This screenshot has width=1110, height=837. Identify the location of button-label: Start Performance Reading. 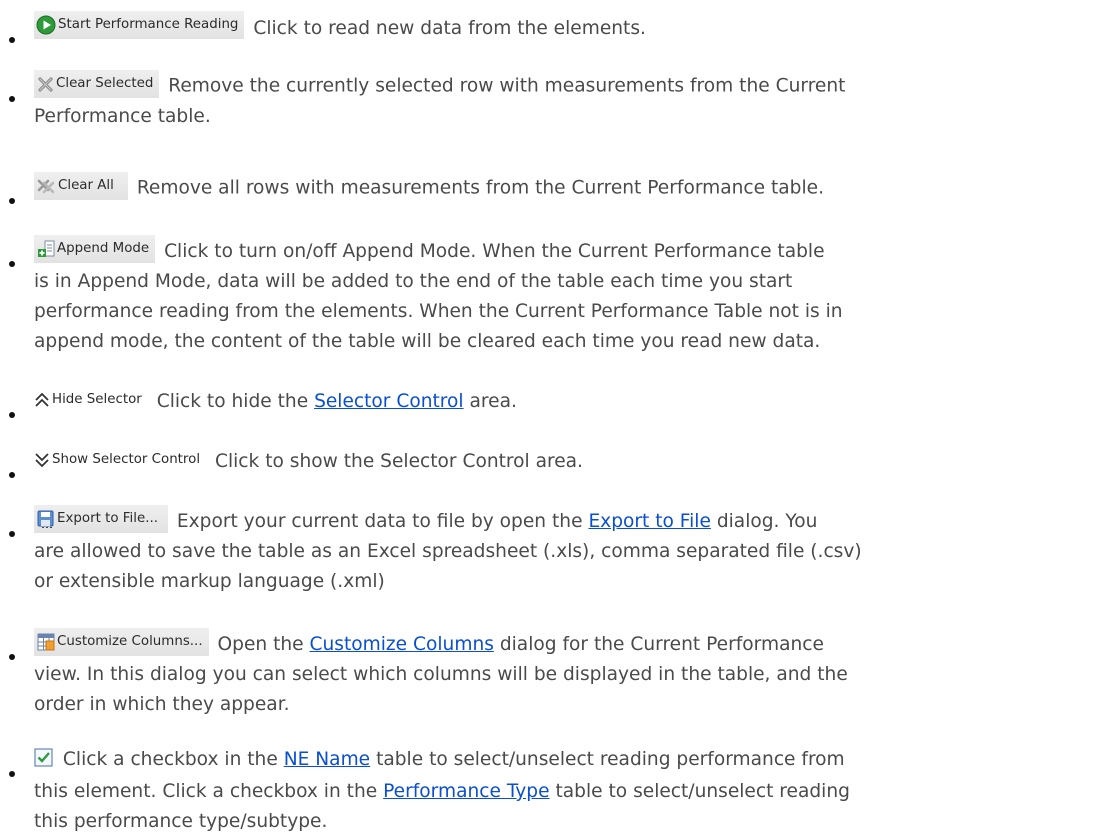
(148, 24).